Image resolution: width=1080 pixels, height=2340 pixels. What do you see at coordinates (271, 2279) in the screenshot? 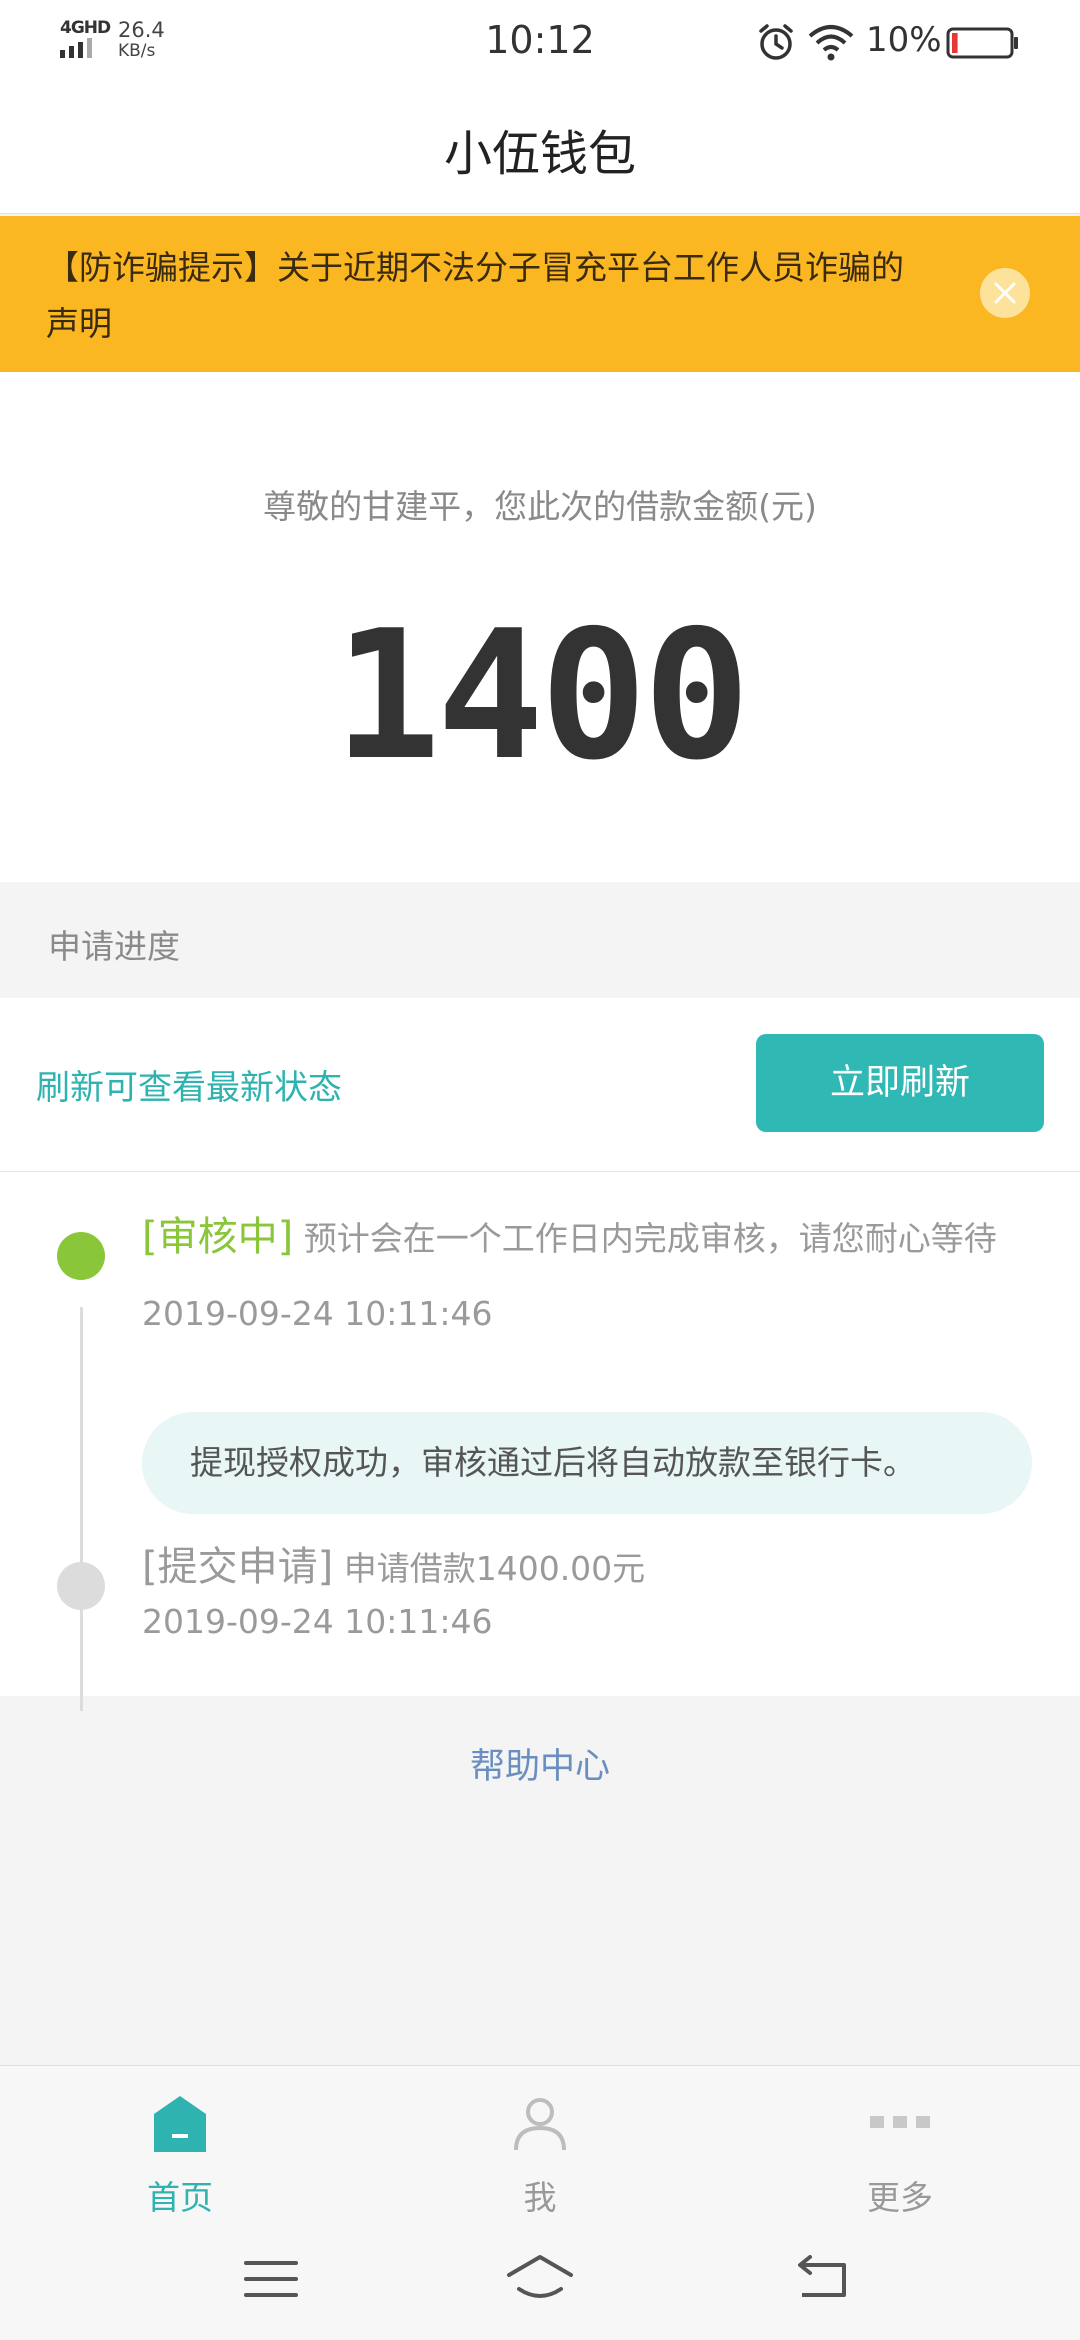
I see `menu-icon` at bounding box center [271, 2279].